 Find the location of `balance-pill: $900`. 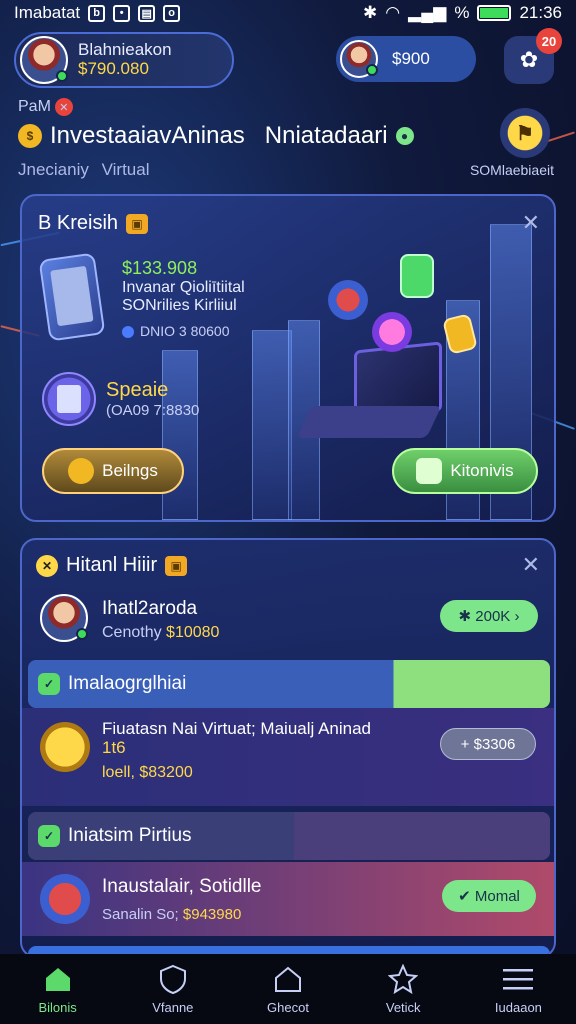

balance-pill: $900 is located at coordinates (406, 59).